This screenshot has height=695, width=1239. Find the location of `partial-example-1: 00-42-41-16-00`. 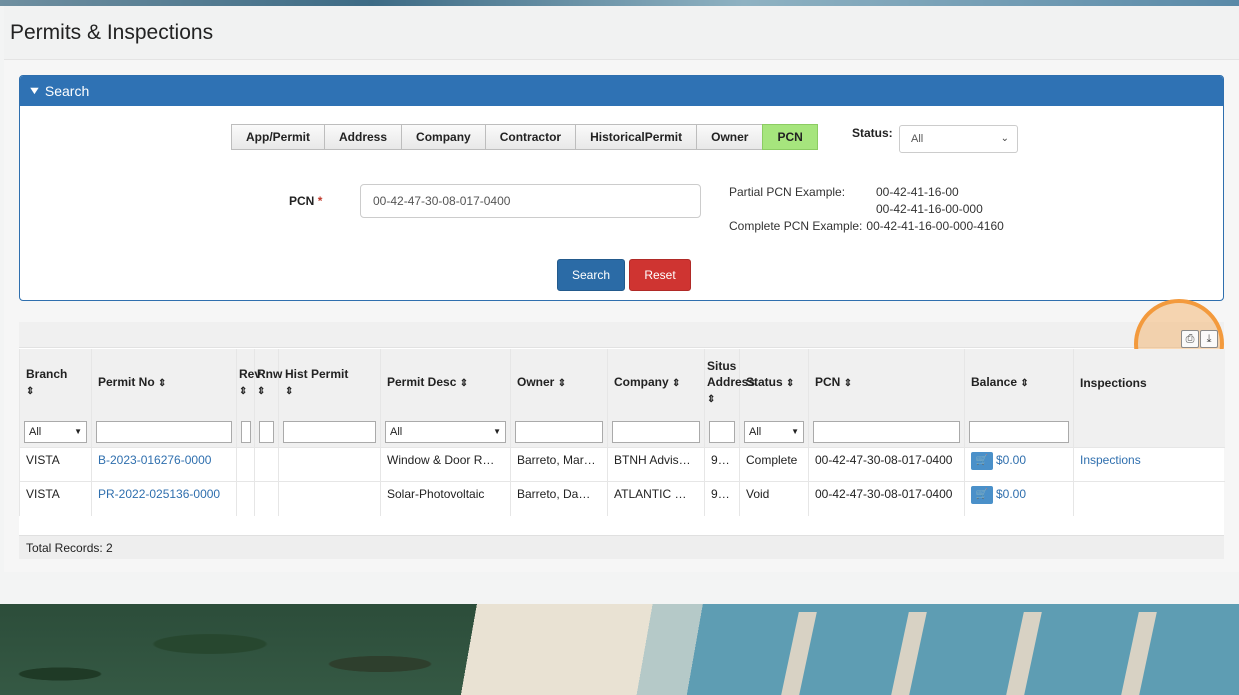

partial-example-1: 00-42-41-16-00 is located at coordinates (917, 192).